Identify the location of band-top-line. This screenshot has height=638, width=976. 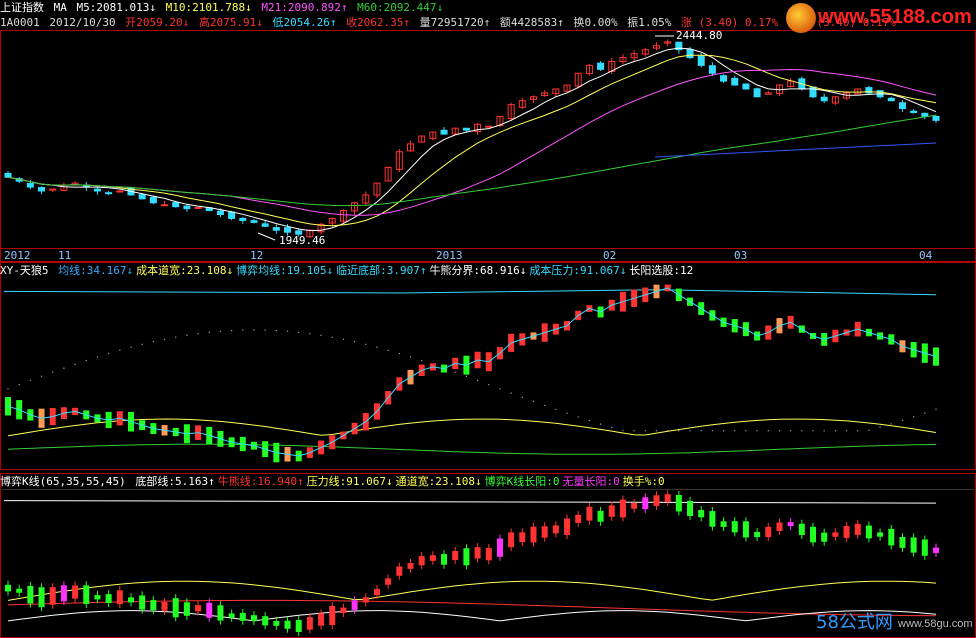
(470, 292).